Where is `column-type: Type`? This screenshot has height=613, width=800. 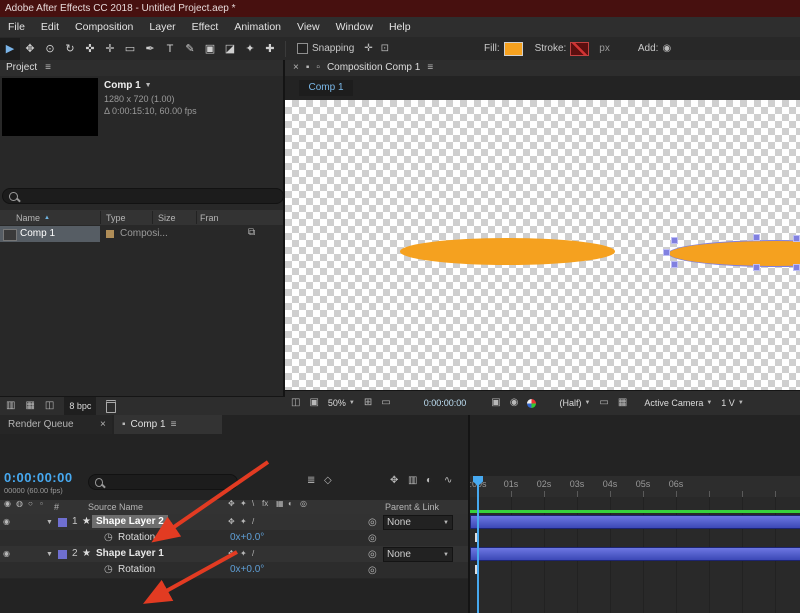 column-type: Type is located at coordinates (116, 218).